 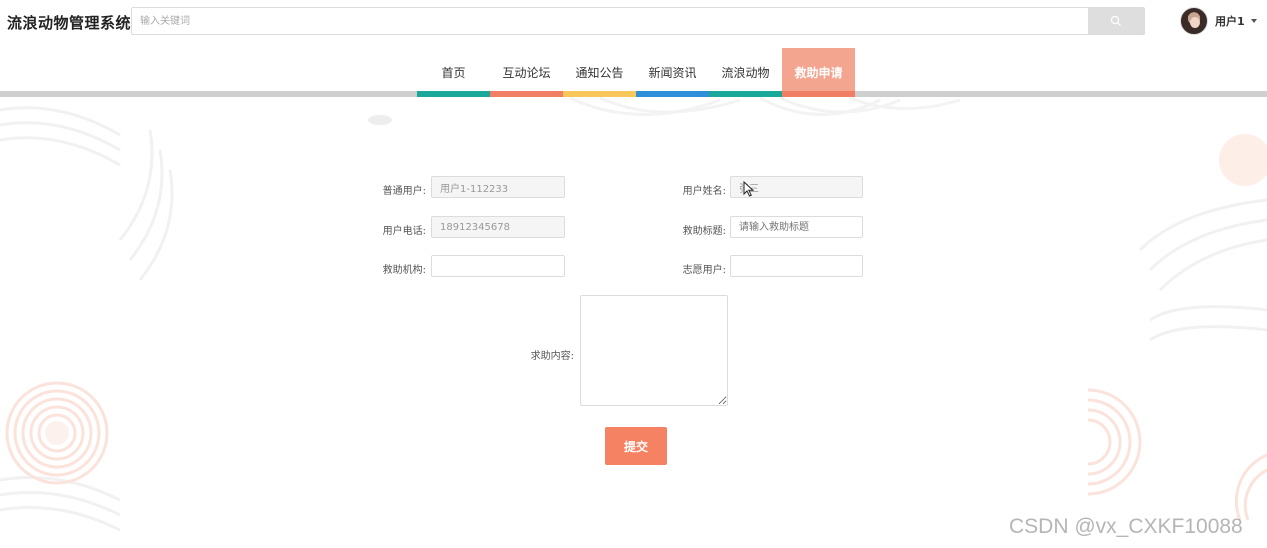 I want to click on rescue-org-label: 救助机构:, so click(x=404, y=270).